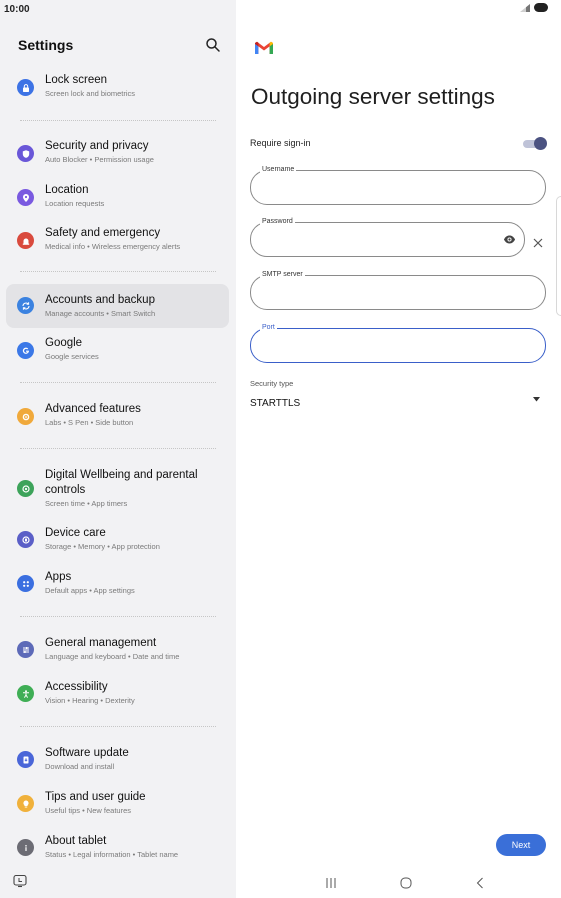 This screenshot has width=561, height=898. Describe the element at coordinates (25, 803) in the screenshot. I see `lightbulb-icon` at that location.